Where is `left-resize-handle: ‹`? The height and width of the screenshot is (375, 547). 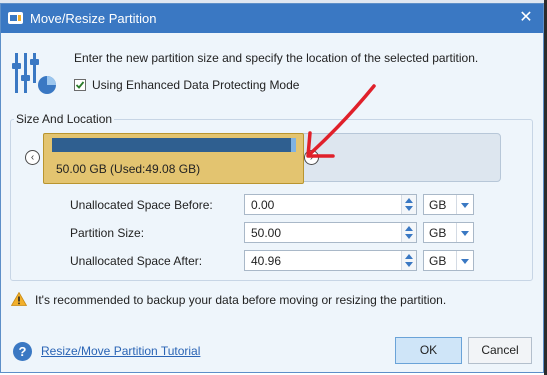
left-resize-handle: ‹ is located at coordinates (32, 157).